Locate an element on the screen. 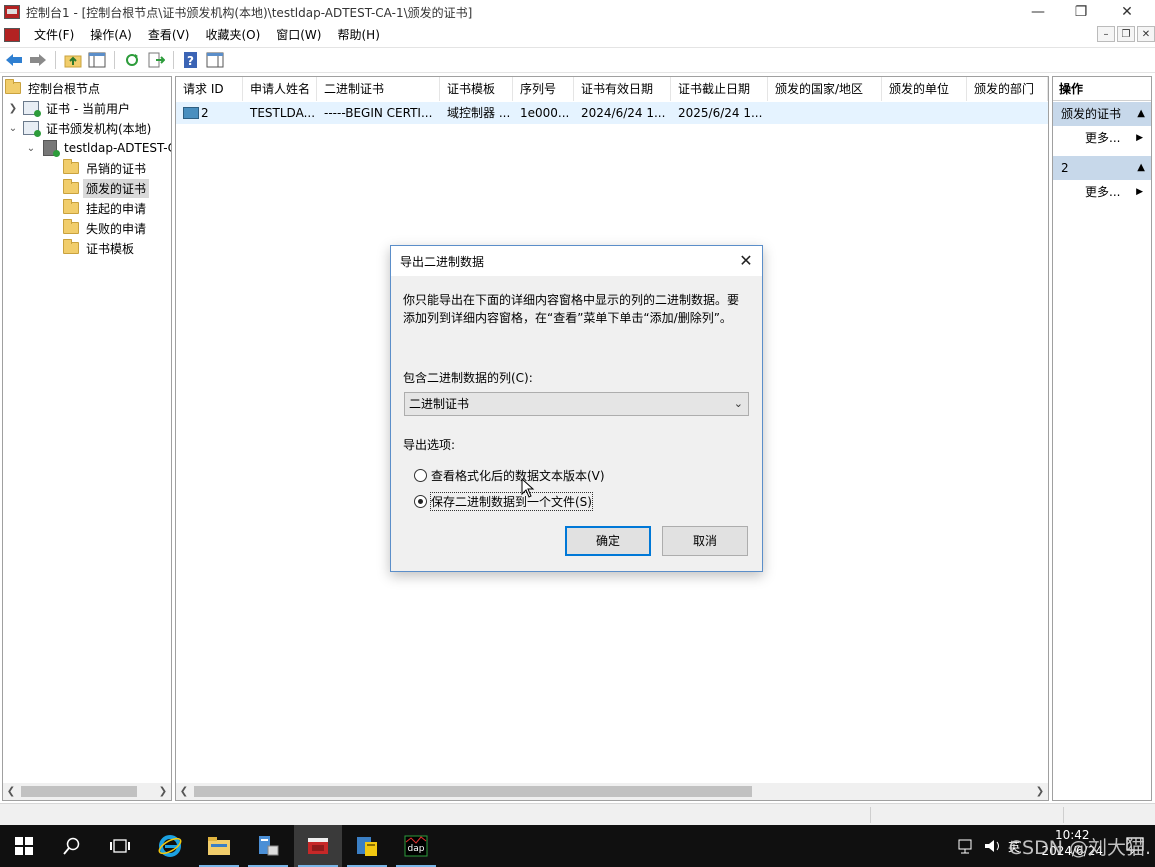 This screenshot has height=867, width=1155. network-icon is located at coordinates (965, 846).